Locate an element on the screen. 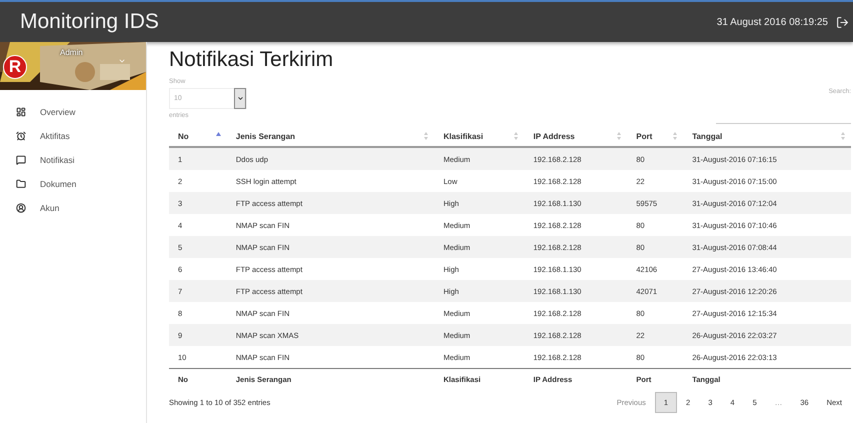  dashboard-icon is located at coordinates (21, 111).